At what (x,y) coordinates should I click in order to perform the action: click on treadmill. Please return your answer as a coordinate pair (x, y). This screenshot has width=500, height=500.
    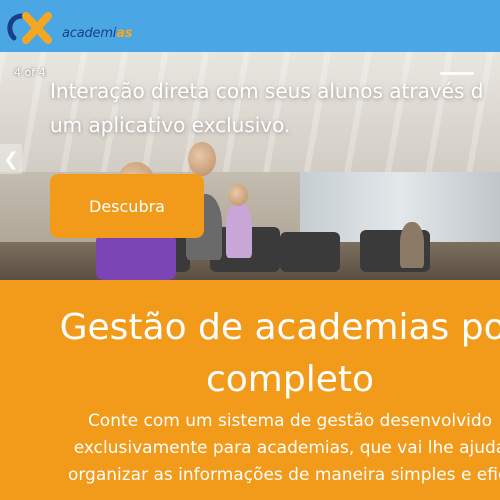
    Looking at the image, I should click on (310, 252).